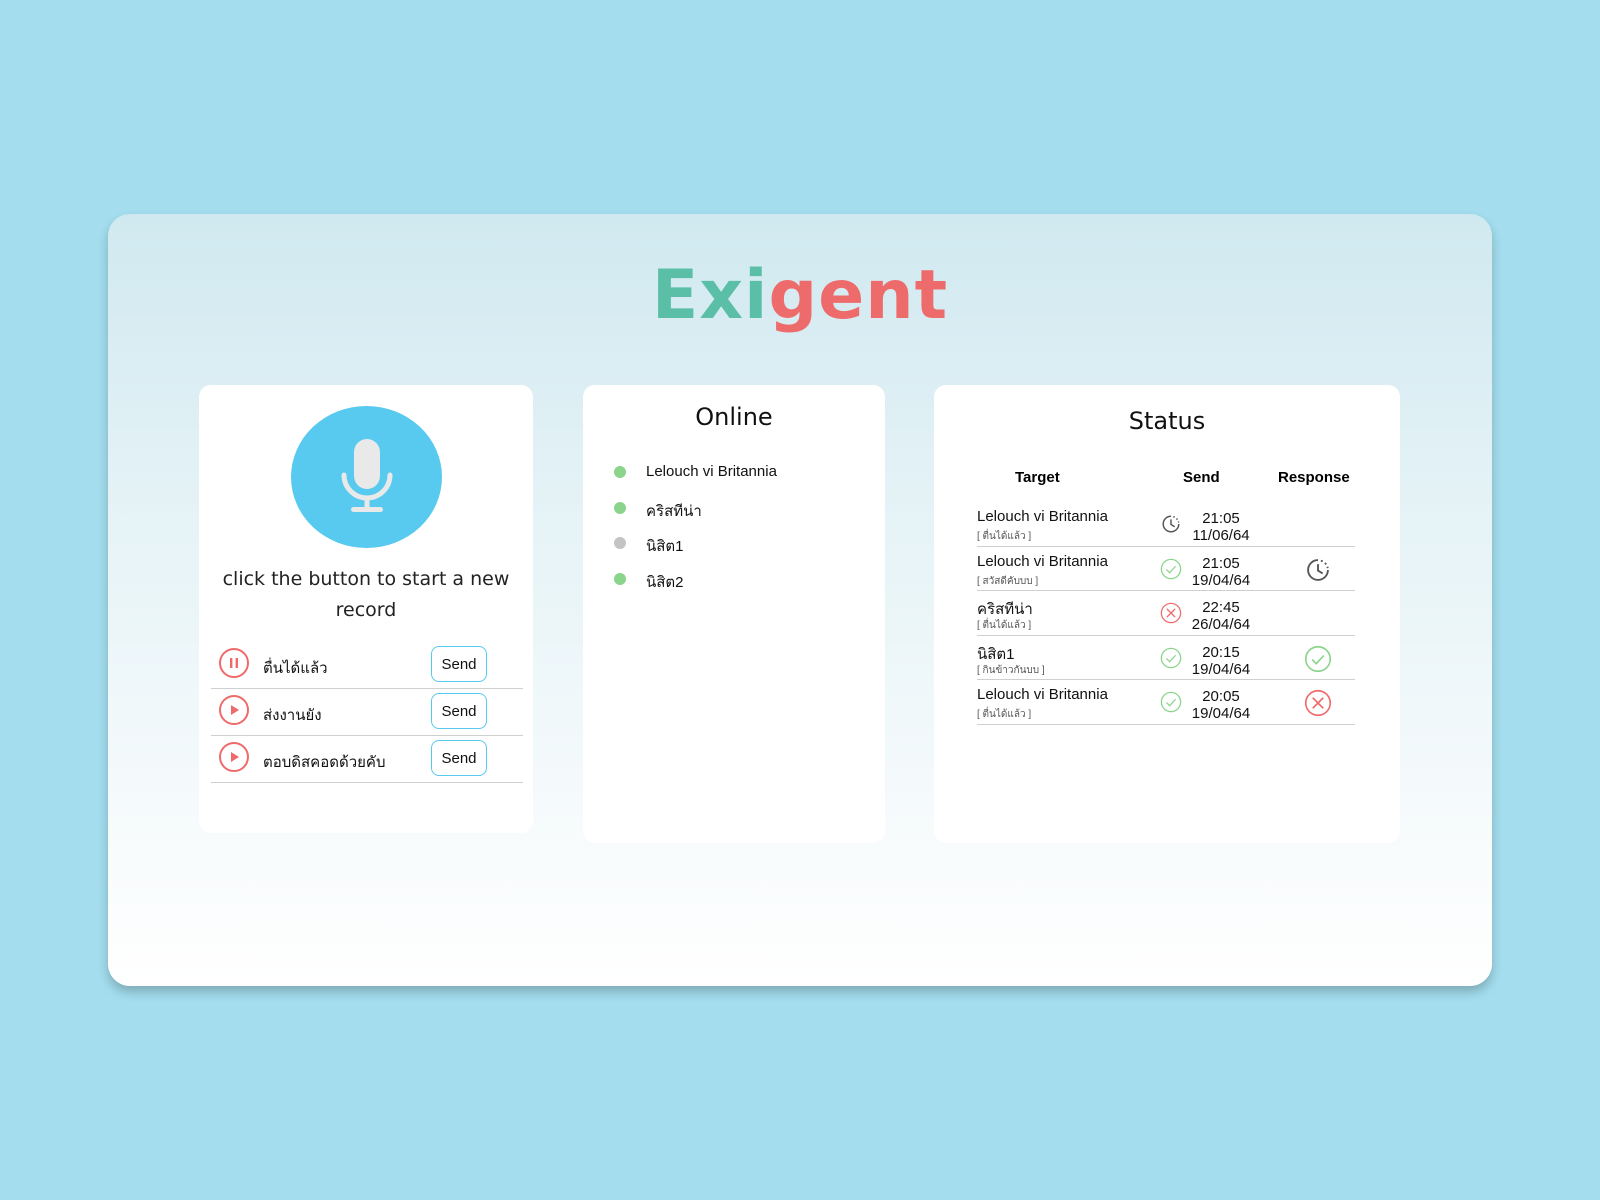  What do you see at coordinates (1221, 607) in the screenshot?
I see `send-time: 22:45` at bounding box center [1221, 607].